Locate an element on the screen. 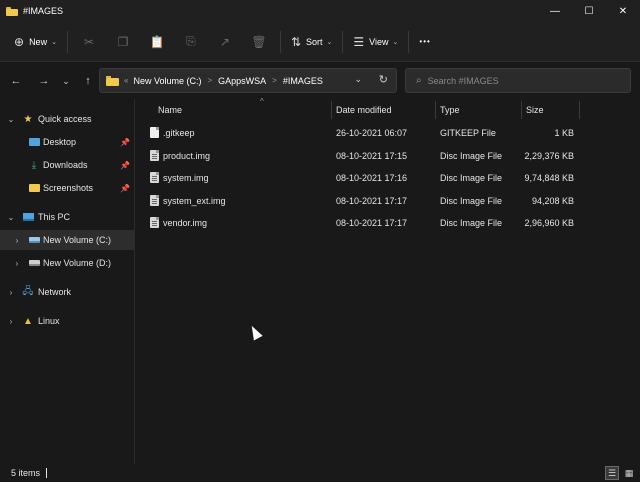 The image size is (640, 482). breadcrumb-c-drive: New Volume (C:) is located at coordinates (167, 81).